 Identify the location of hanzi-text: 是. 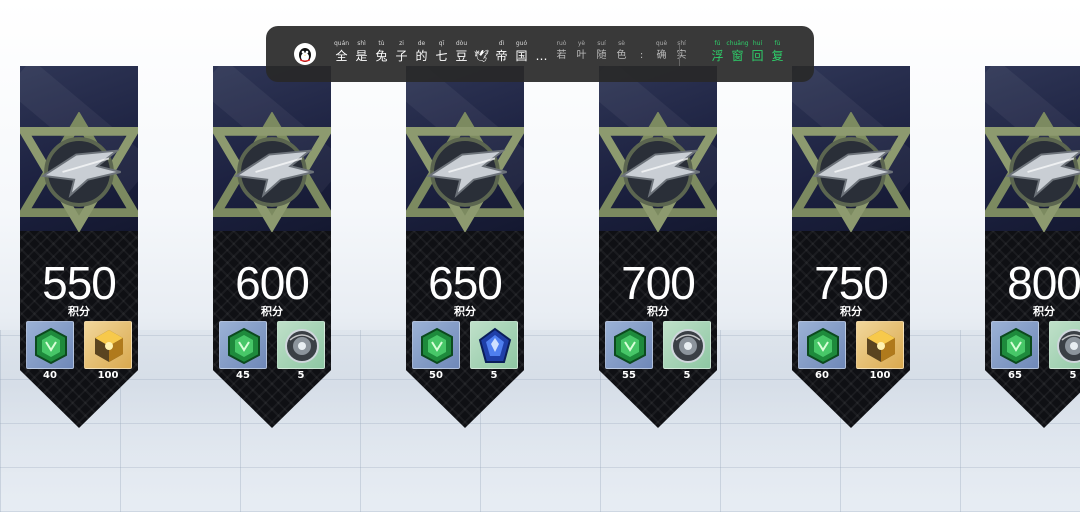
(361, 56).